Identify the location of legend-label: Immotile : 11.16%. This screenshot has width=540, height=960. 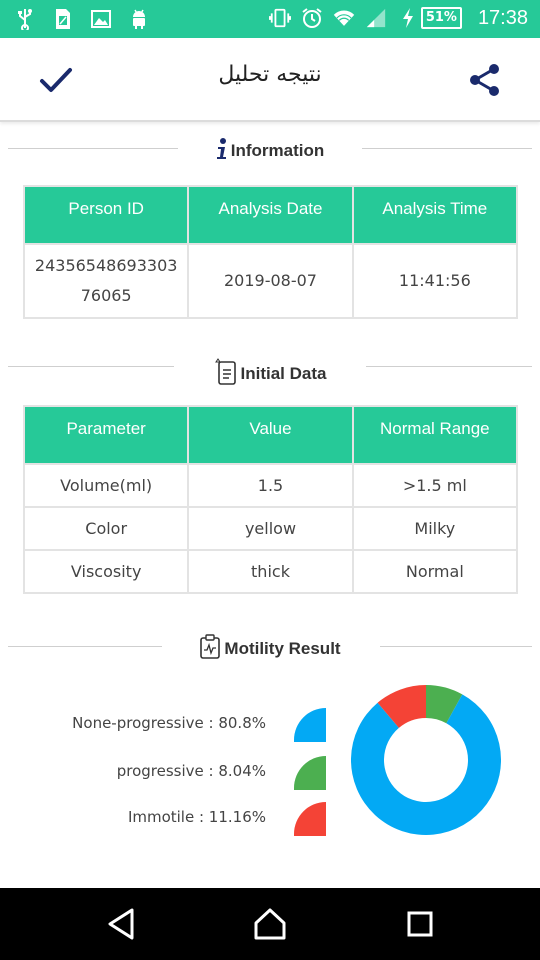
(196, 817).